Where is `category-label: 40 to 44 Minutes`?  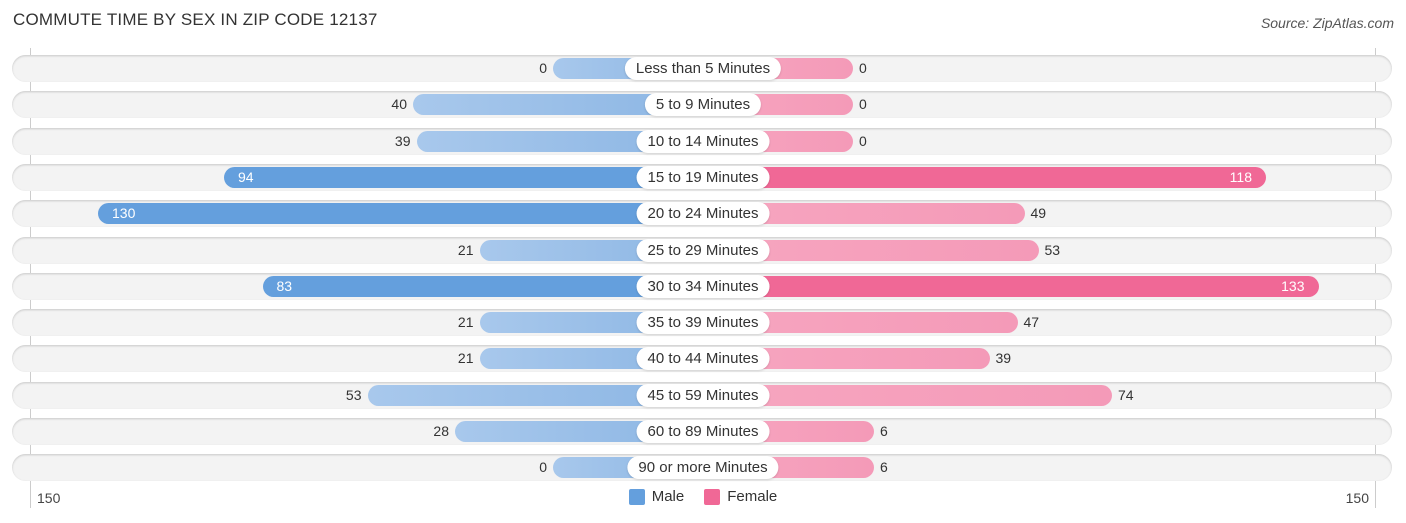
category-label: 40 to 44 Minutes is located at coordinates (703, 359).